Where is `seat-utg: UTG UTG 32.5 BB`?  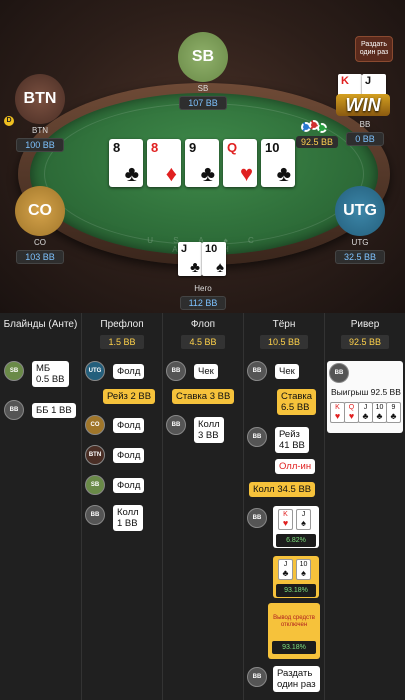
seat-utg: UTG UTG 32.5 BB is located at coordinates (360, 225).